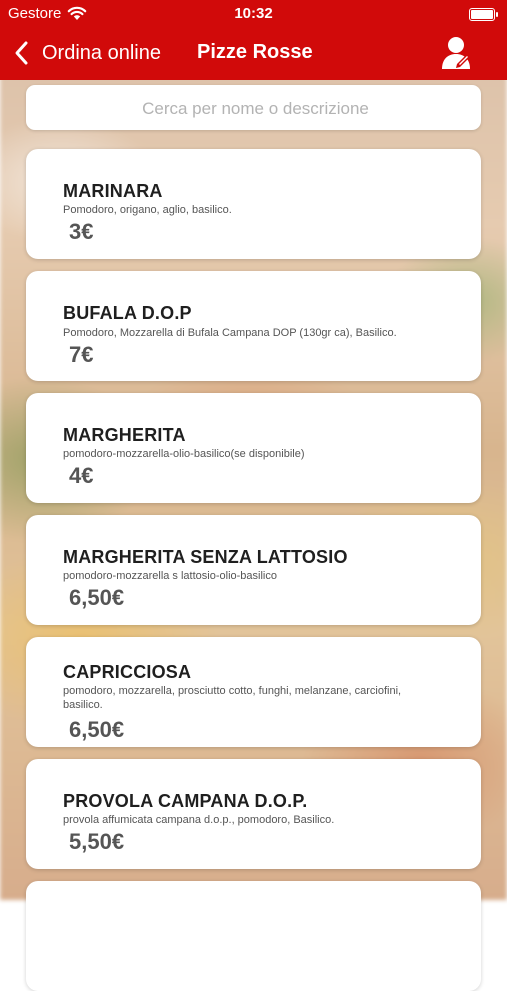 The image size is (507, 991). Describe the element at coordinates (97, 841) in the screenshot. I see `menu-item-price: 5,50€` at that location.